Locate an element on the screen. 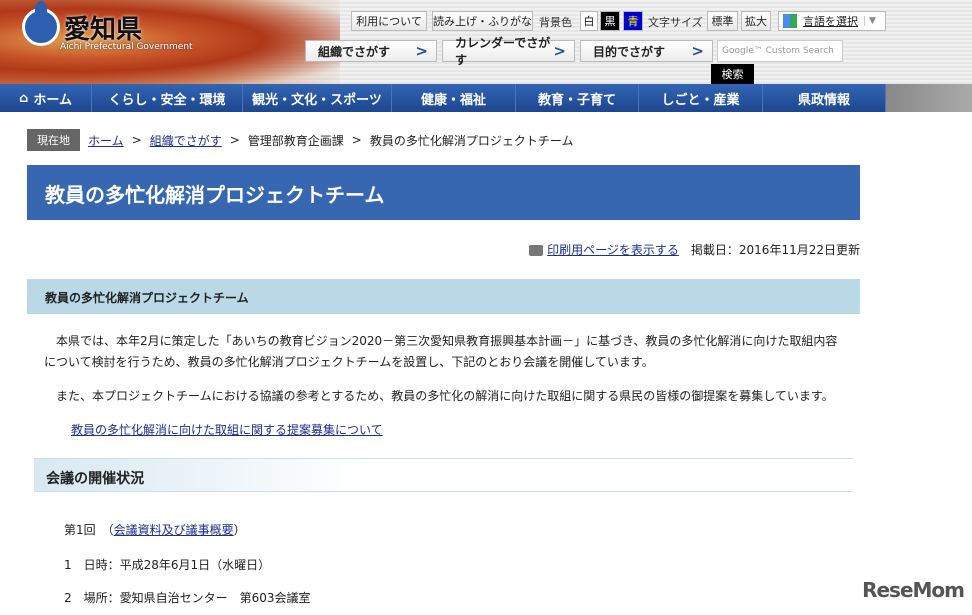  updated-date: 掲載日：2016年11月22日更新 is located at coordinates (775, 250).